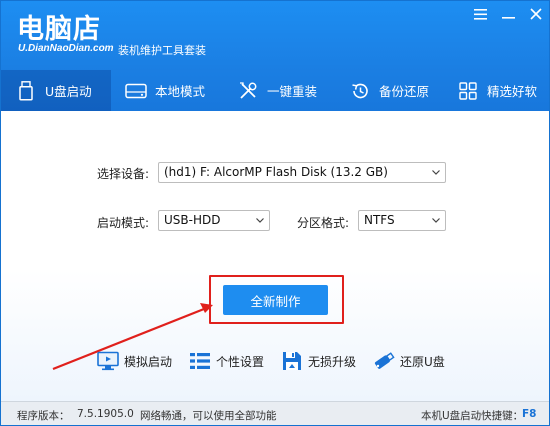 This screenshot has height=426, width=550. Describe the element at coordinates (512, 91) in the screenshot. I see `tab-label: 精选好软` at that location.